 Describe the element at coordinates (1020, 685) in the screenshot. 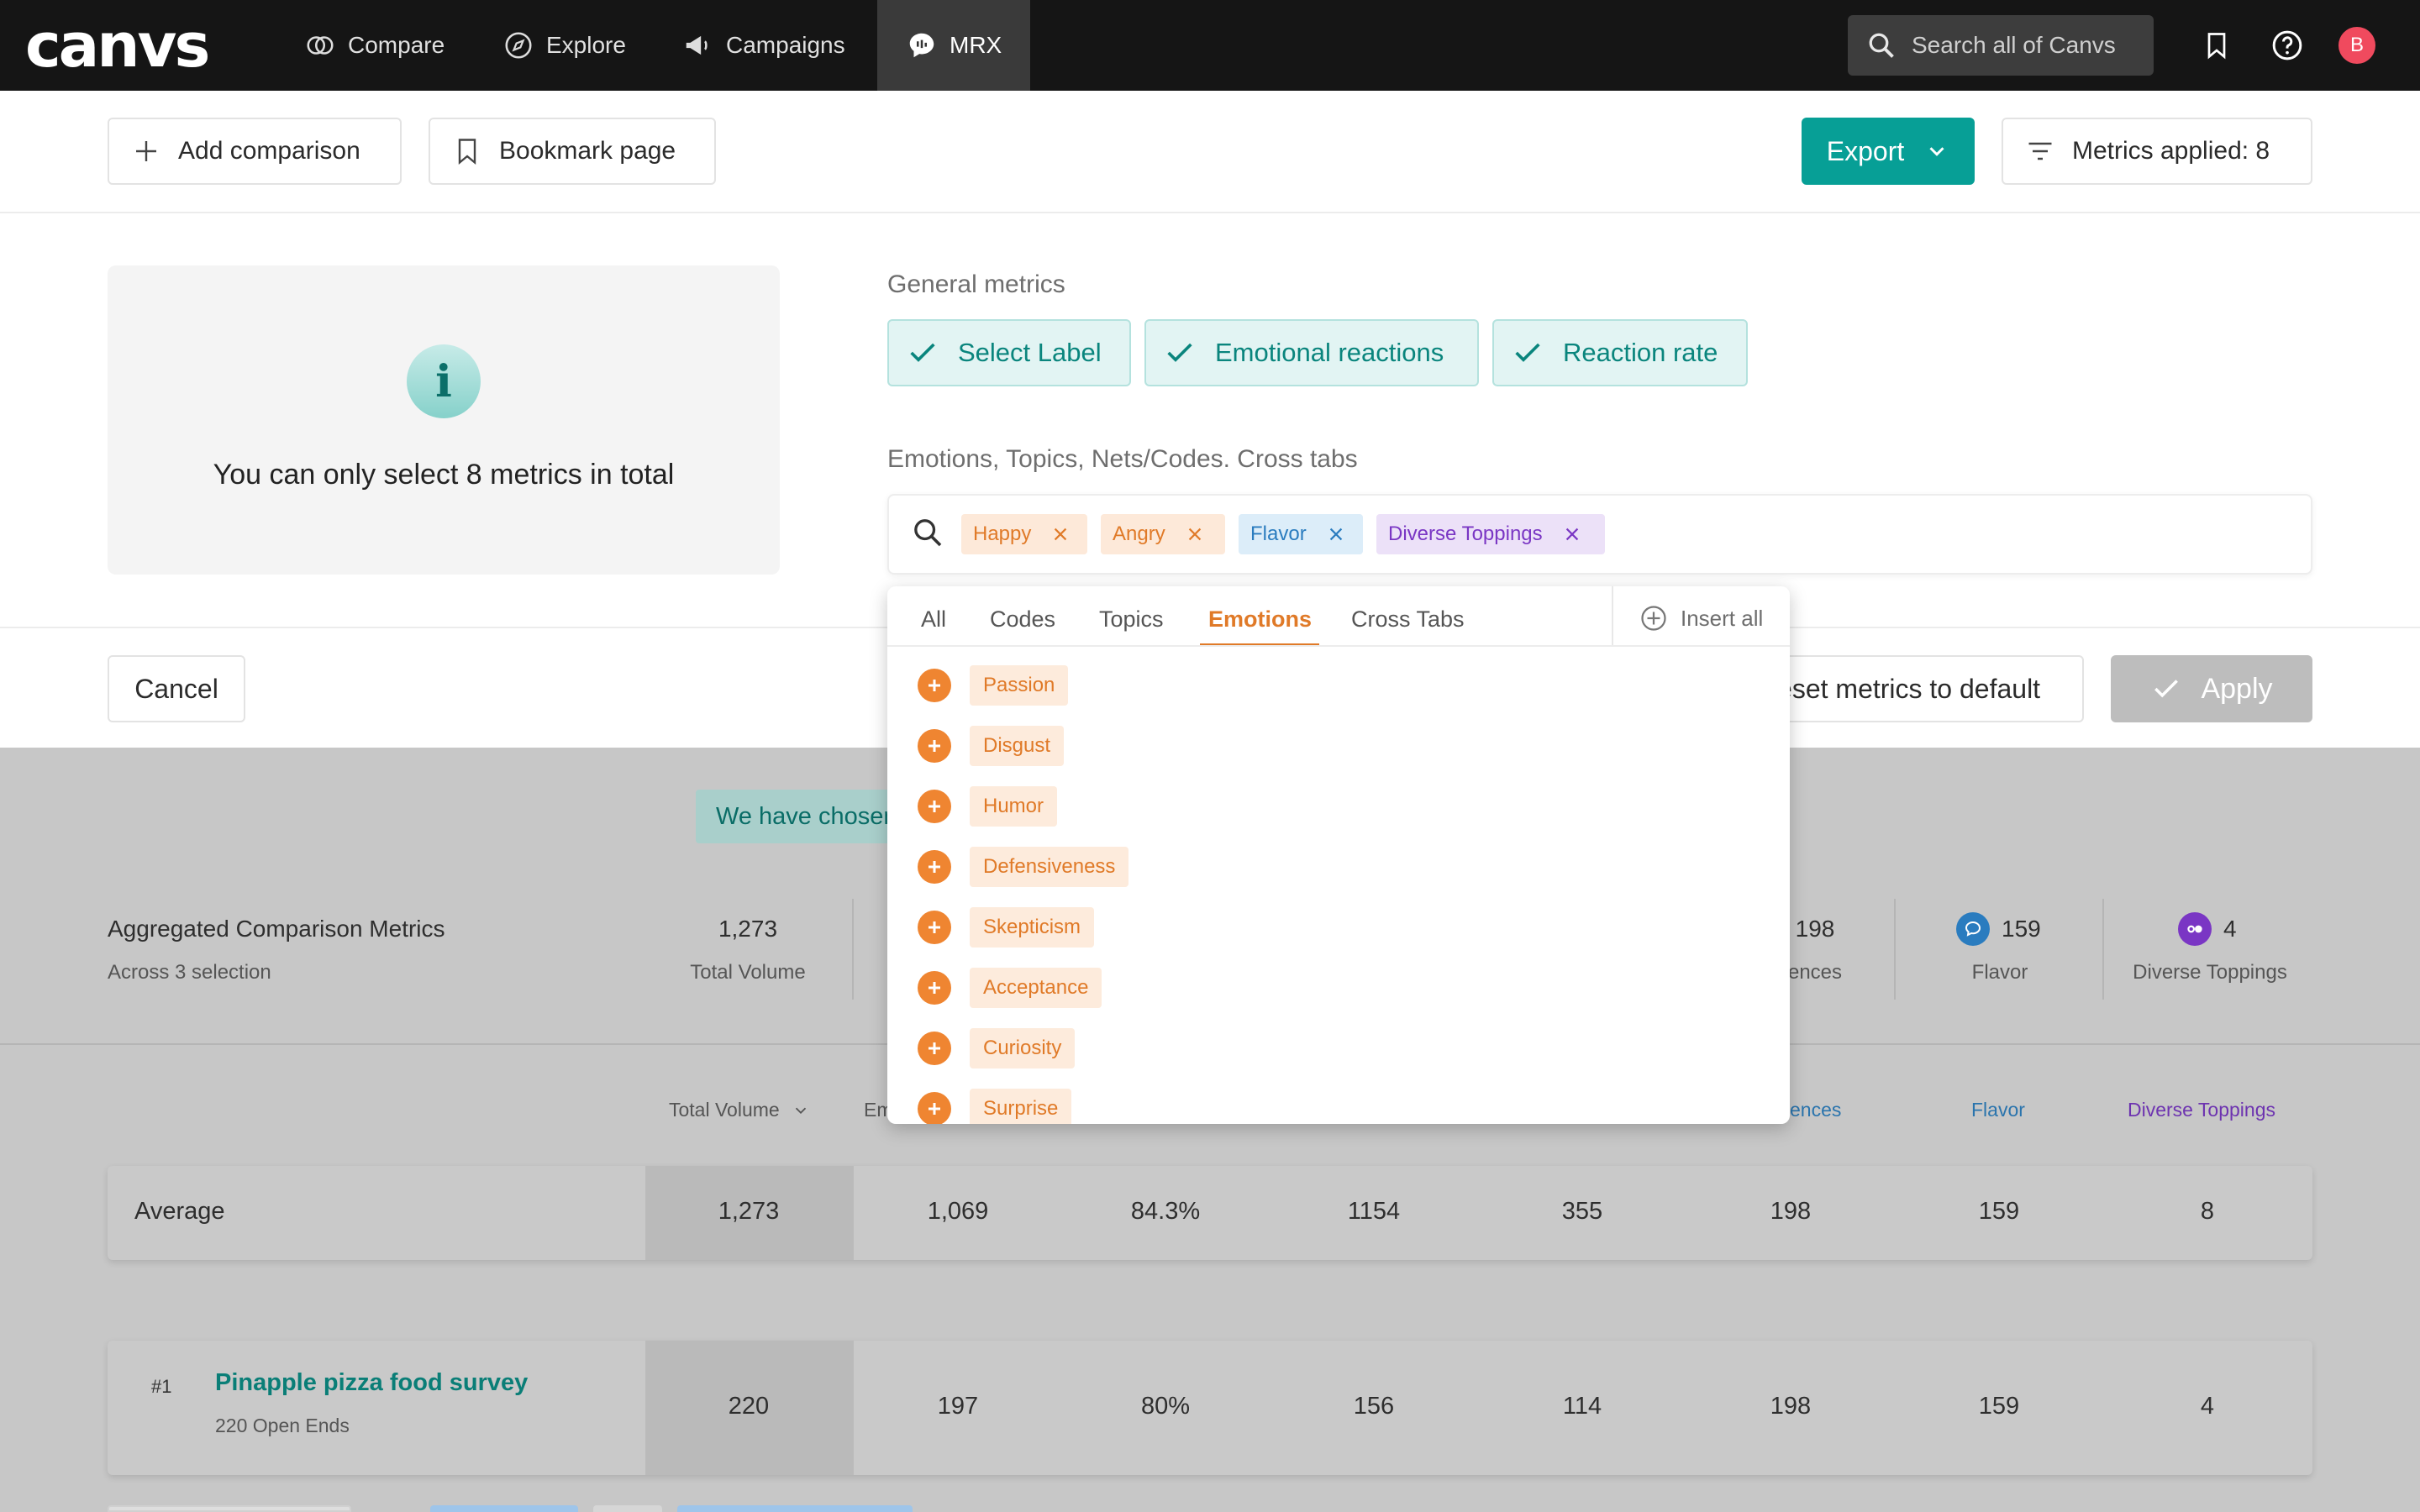

I see `emotion-chip: Passion` at that location.